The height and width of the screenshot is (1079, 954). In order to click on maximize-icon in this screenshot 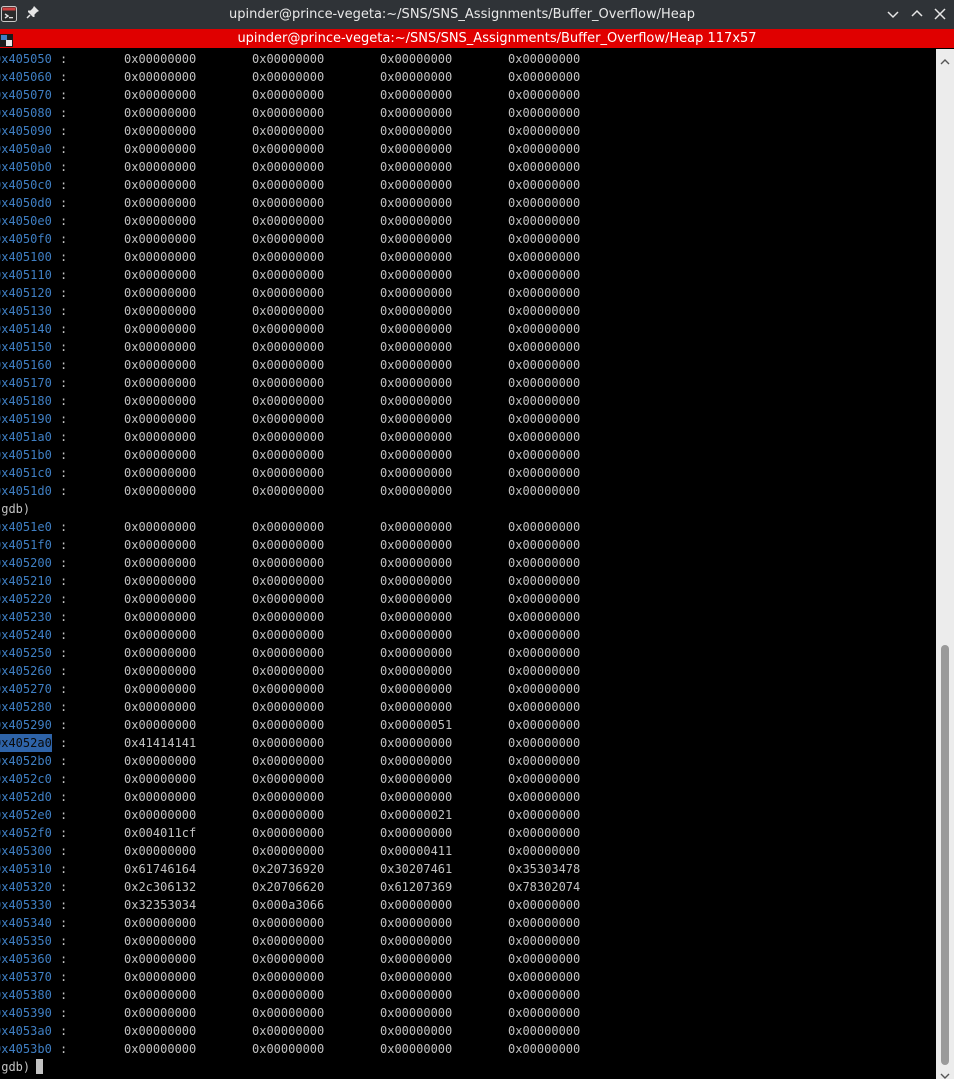, I will do `click(917, 14)`.